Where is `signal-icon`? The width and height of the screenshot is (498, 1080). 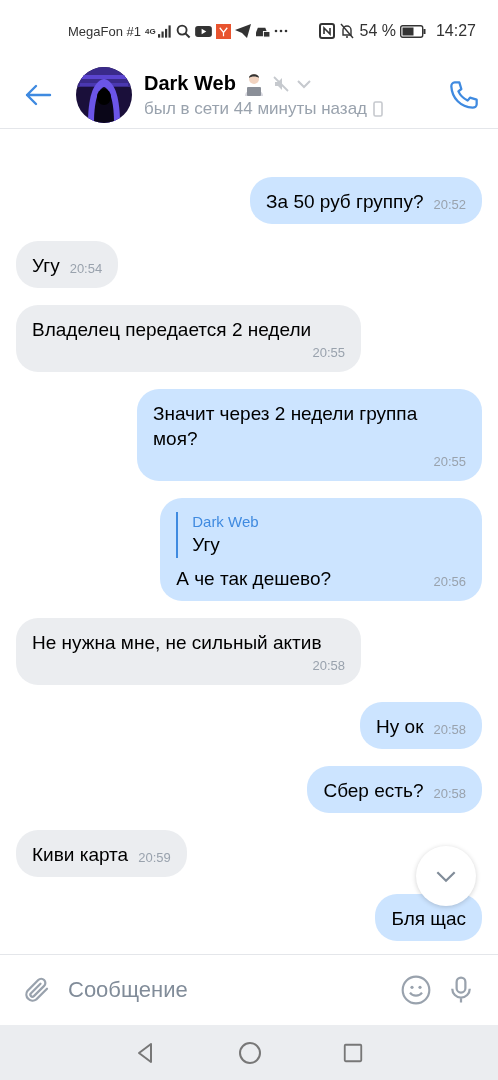
signal-icon is located at coordinates (164, 31).